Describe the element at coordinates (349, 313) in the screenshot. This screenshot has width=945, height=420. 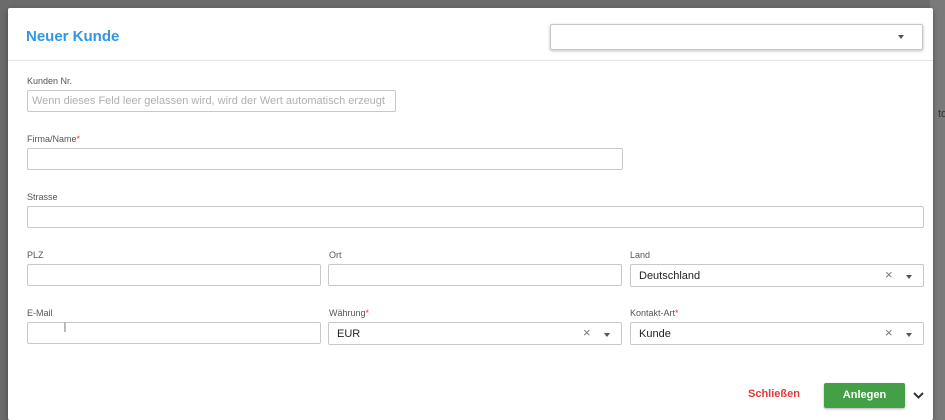
I see `waehrung-label: Währung*` at that location.